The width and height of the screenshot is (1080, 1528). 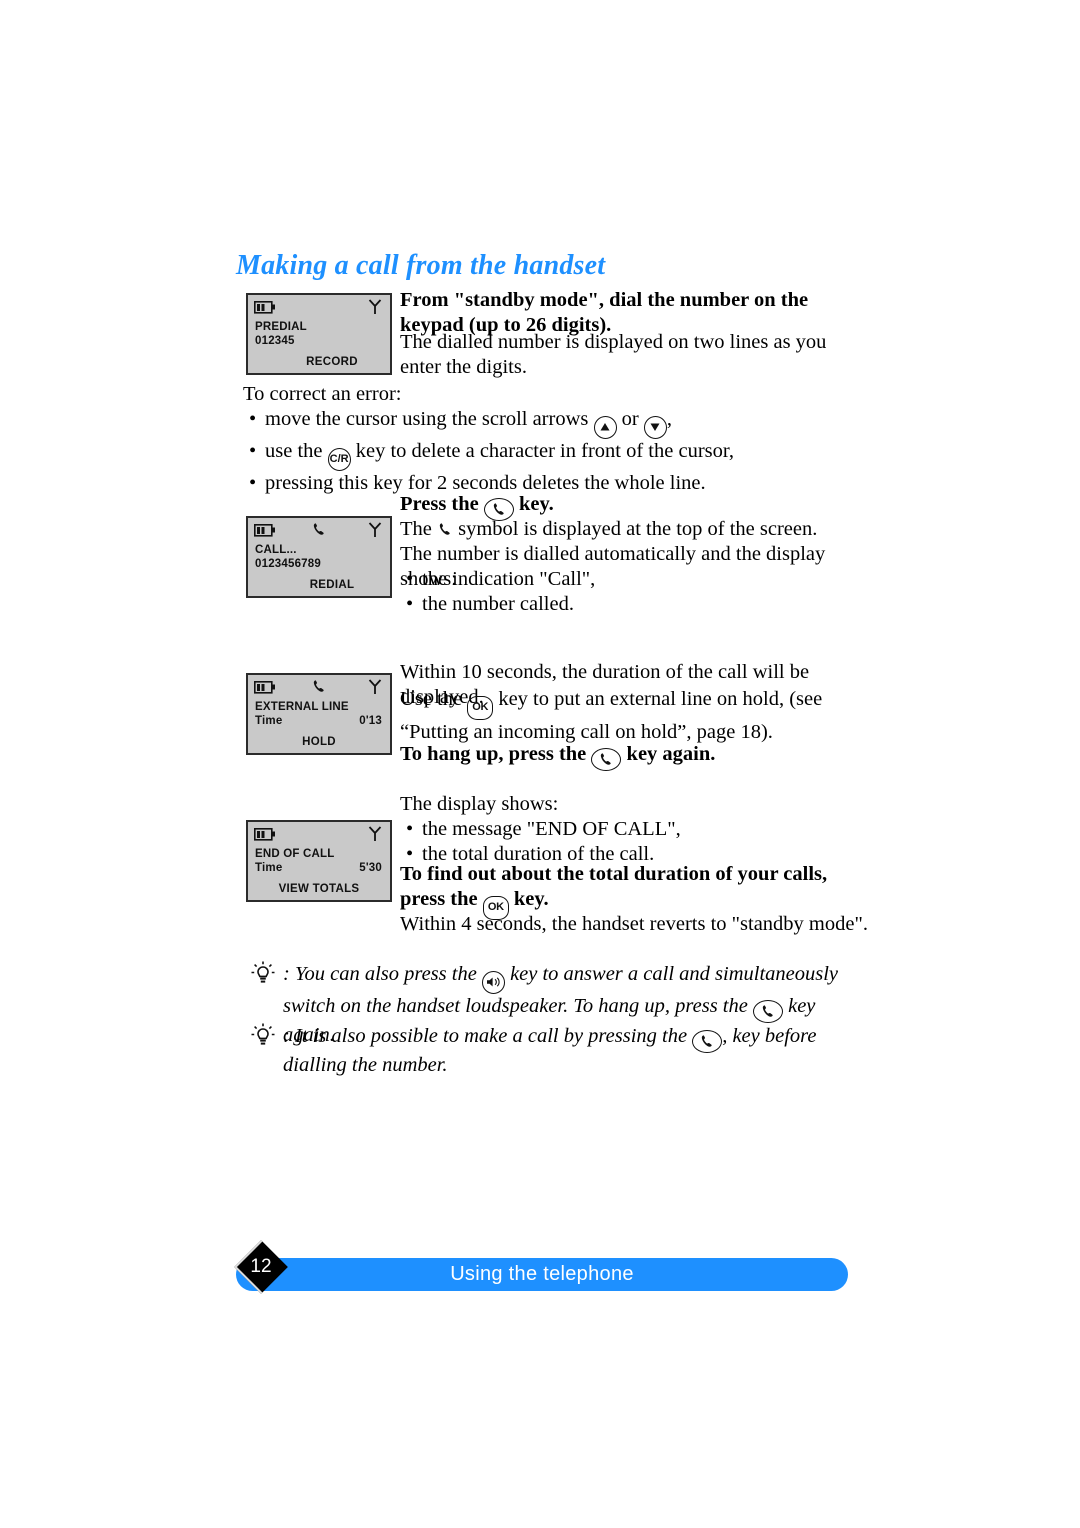 I want to click on lcd-screen-call: CALL... 0123456789 REDIAL, so click(x=319, y=557).